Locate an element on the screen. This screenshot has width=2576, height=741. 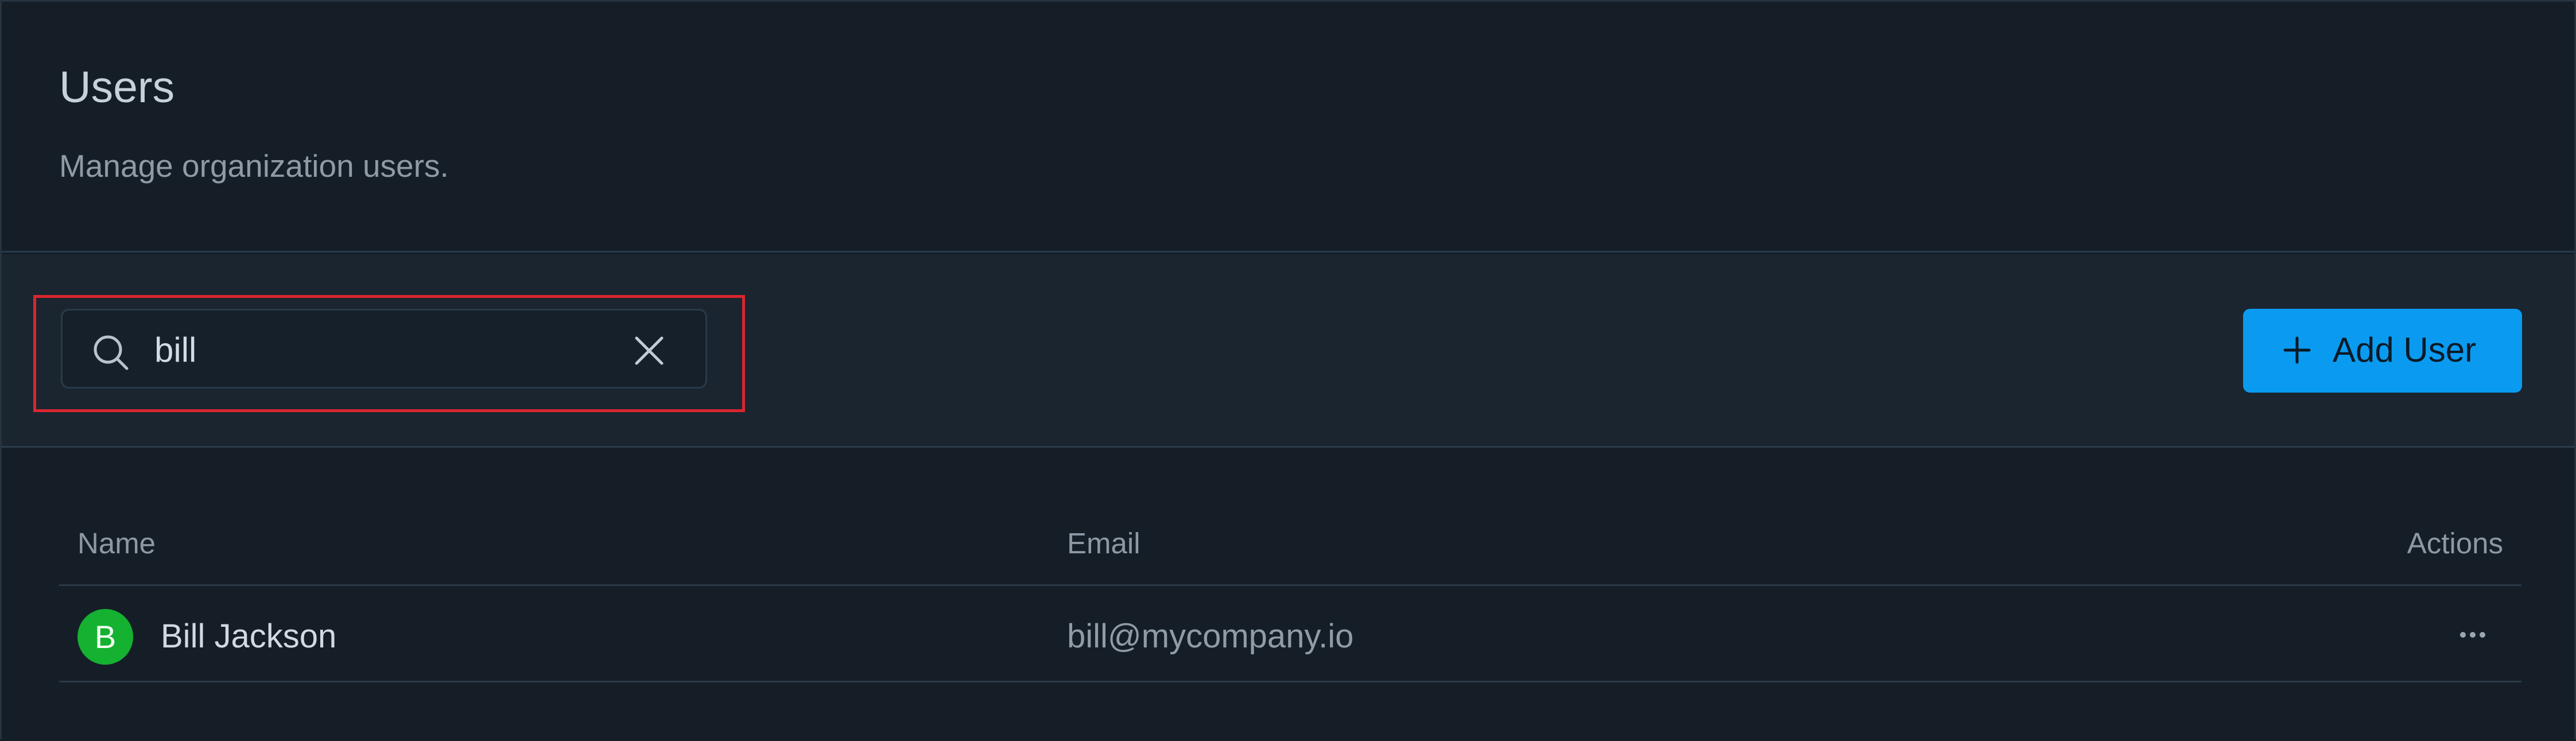
more-horizontal-icon is located at coordinates (2473, 635).